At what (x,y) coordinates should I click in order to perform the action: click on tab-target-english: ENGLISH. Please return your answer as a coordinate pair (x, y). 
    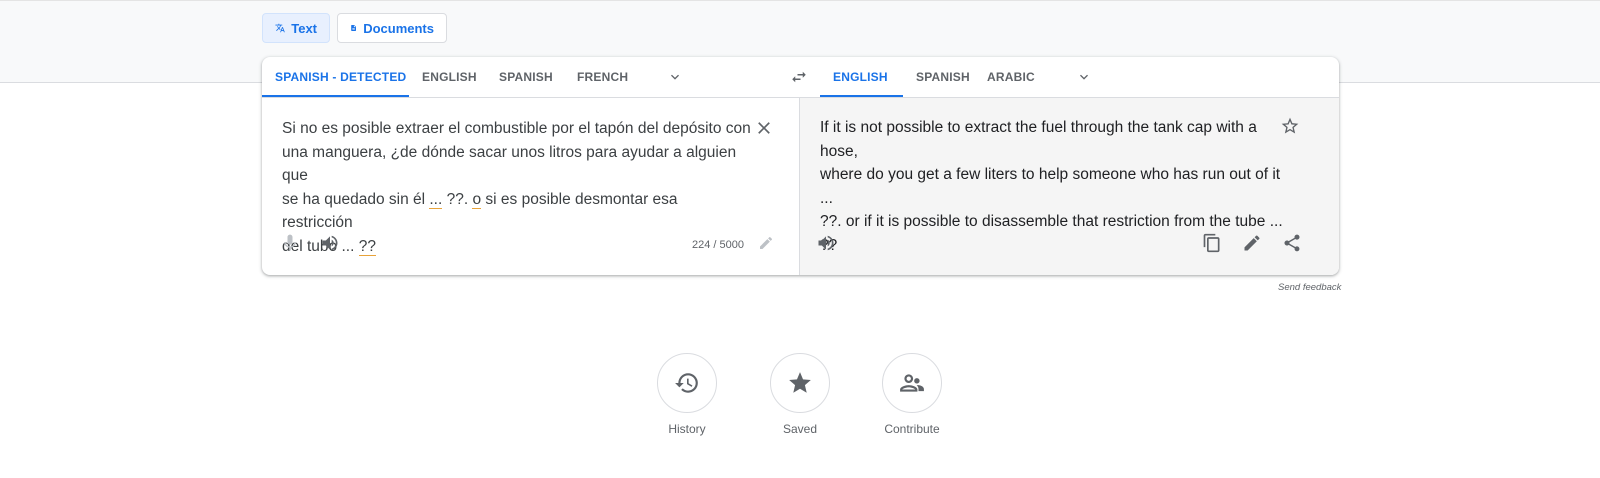
    Looking at the image, I should click on (861, 77).